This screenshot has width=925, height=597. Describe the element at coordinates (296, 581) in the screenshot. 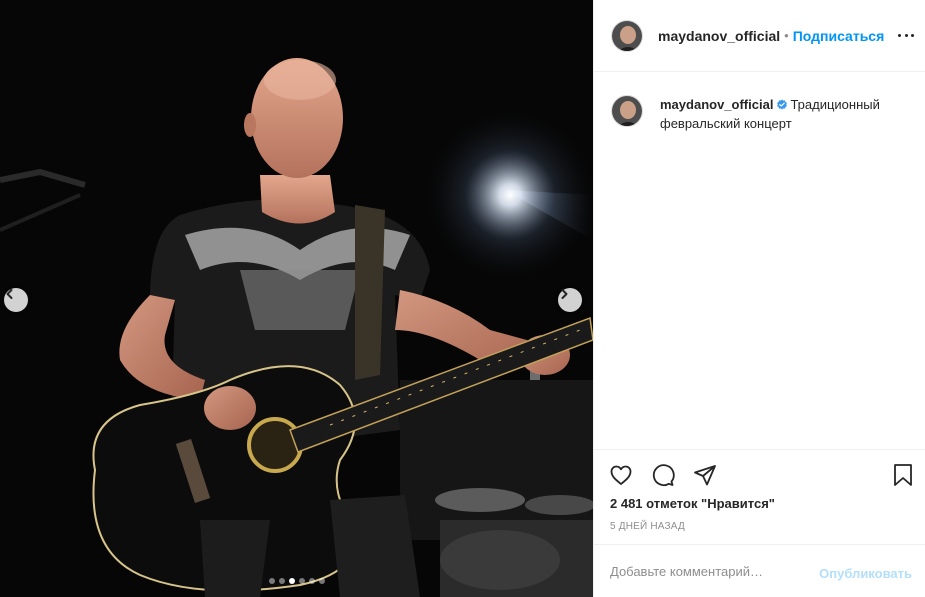

I see `carousel-indicator` at that location.